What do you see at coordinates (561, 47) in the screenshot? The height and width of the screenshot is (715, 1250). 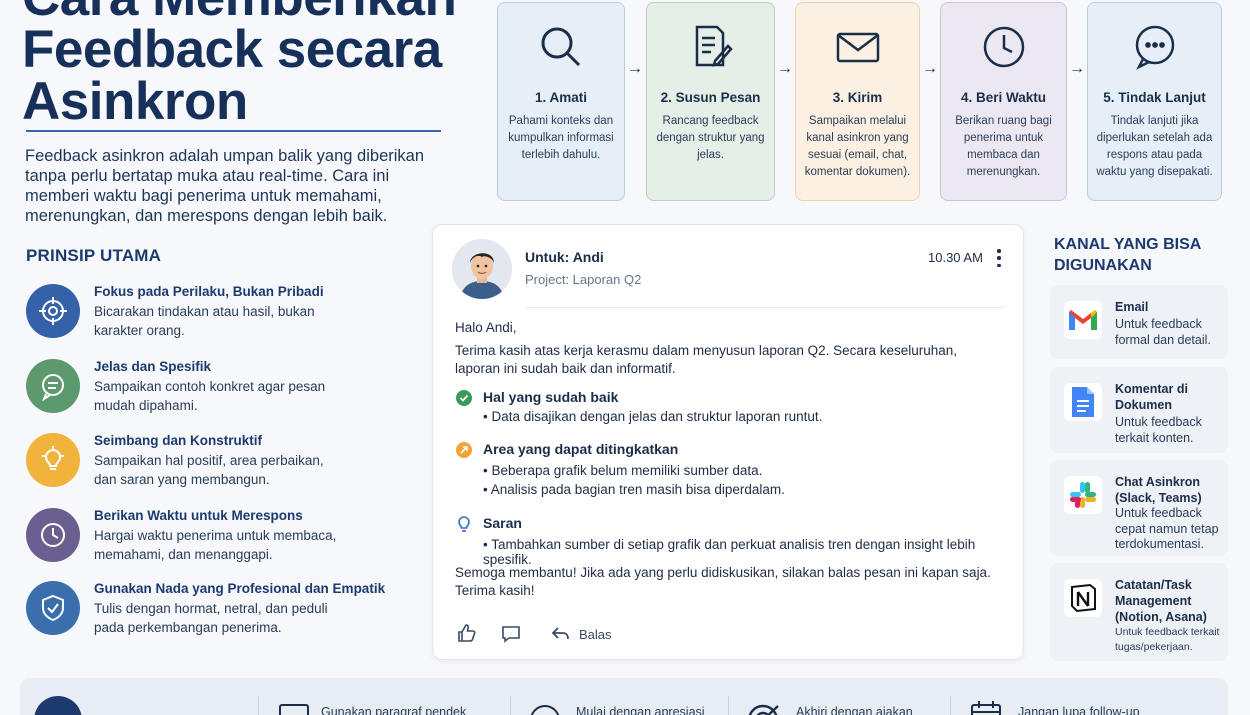 I see `search-icon` at bounding box center [561, 47].